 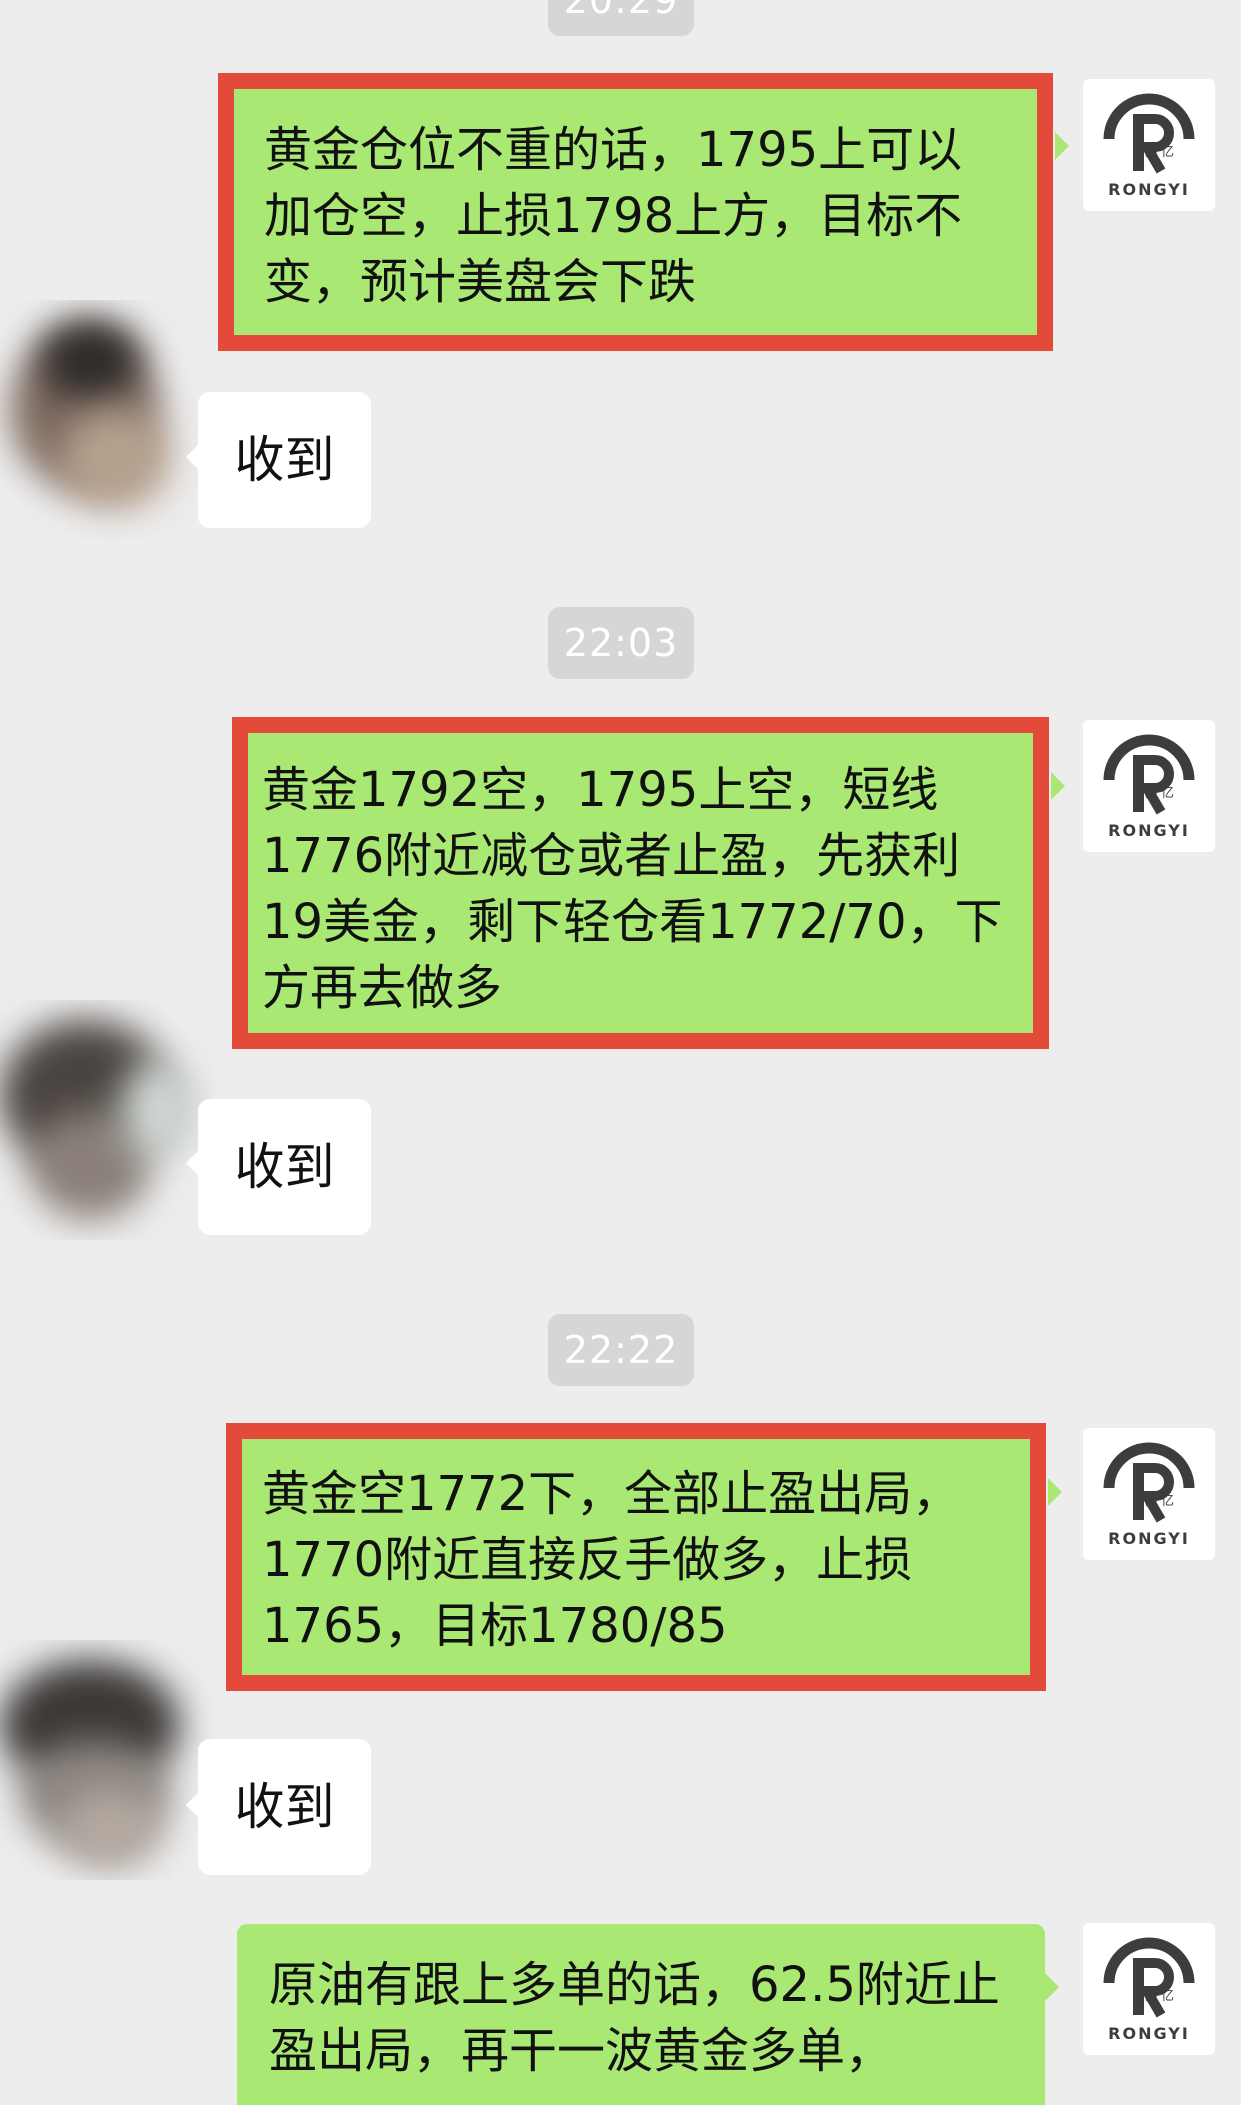 What do you see at coordinates (621, 643) in the screenshot?
I see `timestamp-pill: 22:03` at bounding box center [621, 643].